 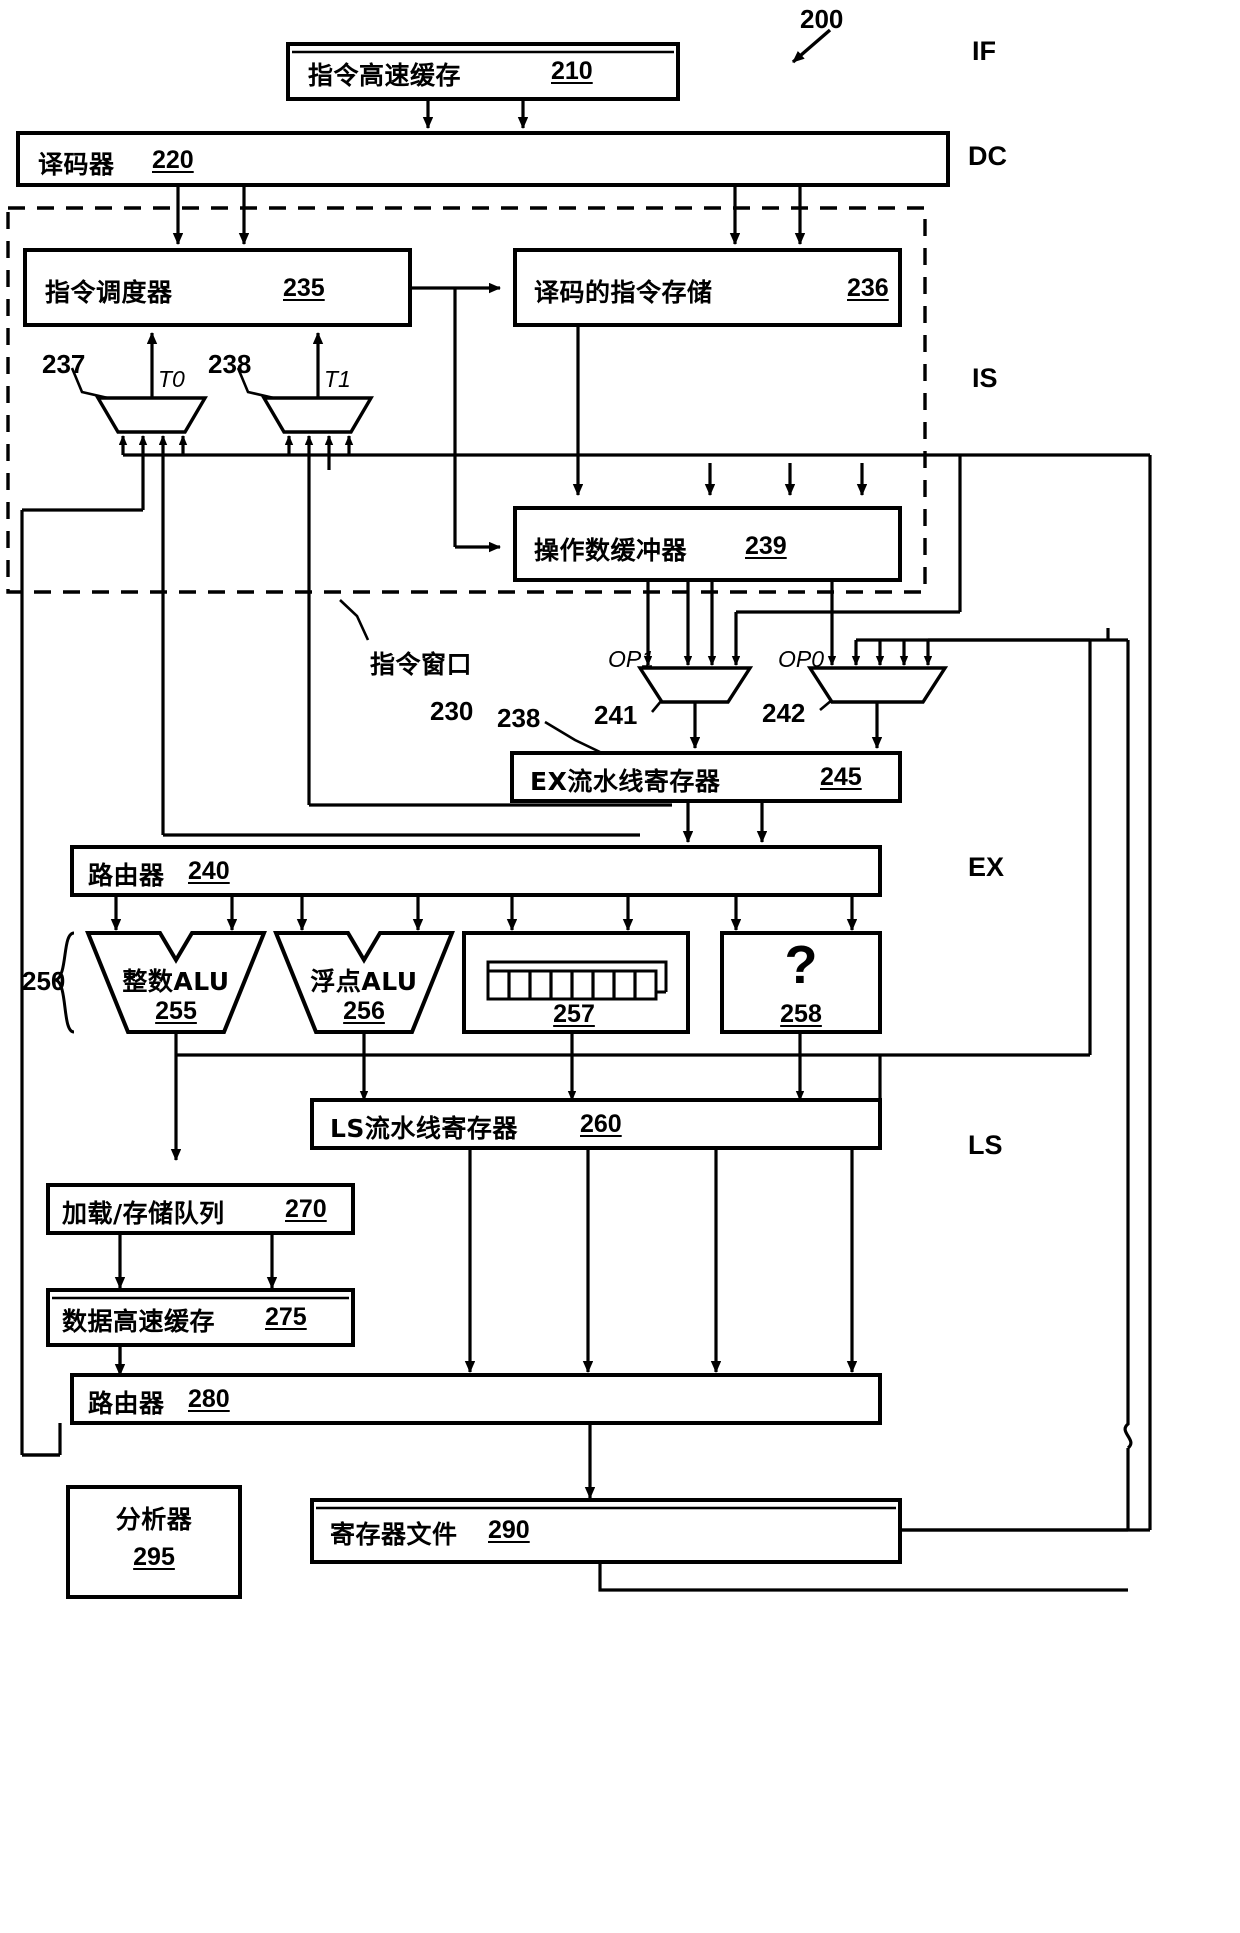 What do you see at coordinates (509, 1530) in the screenshot?
I see `block-regfile-number: 290` at bounding box center [509, 1530].